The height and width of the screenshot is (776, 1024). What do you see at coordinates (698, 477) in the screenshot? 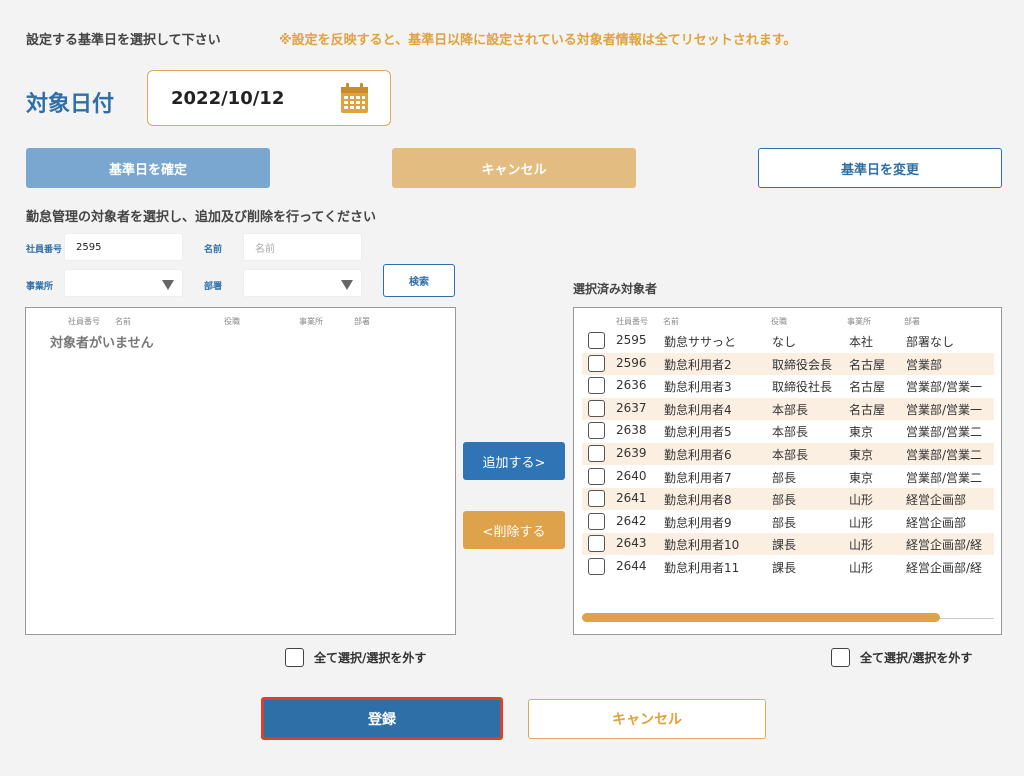
I see `cell-name: 勤怠利用者7` at bounding box center [698, 477].